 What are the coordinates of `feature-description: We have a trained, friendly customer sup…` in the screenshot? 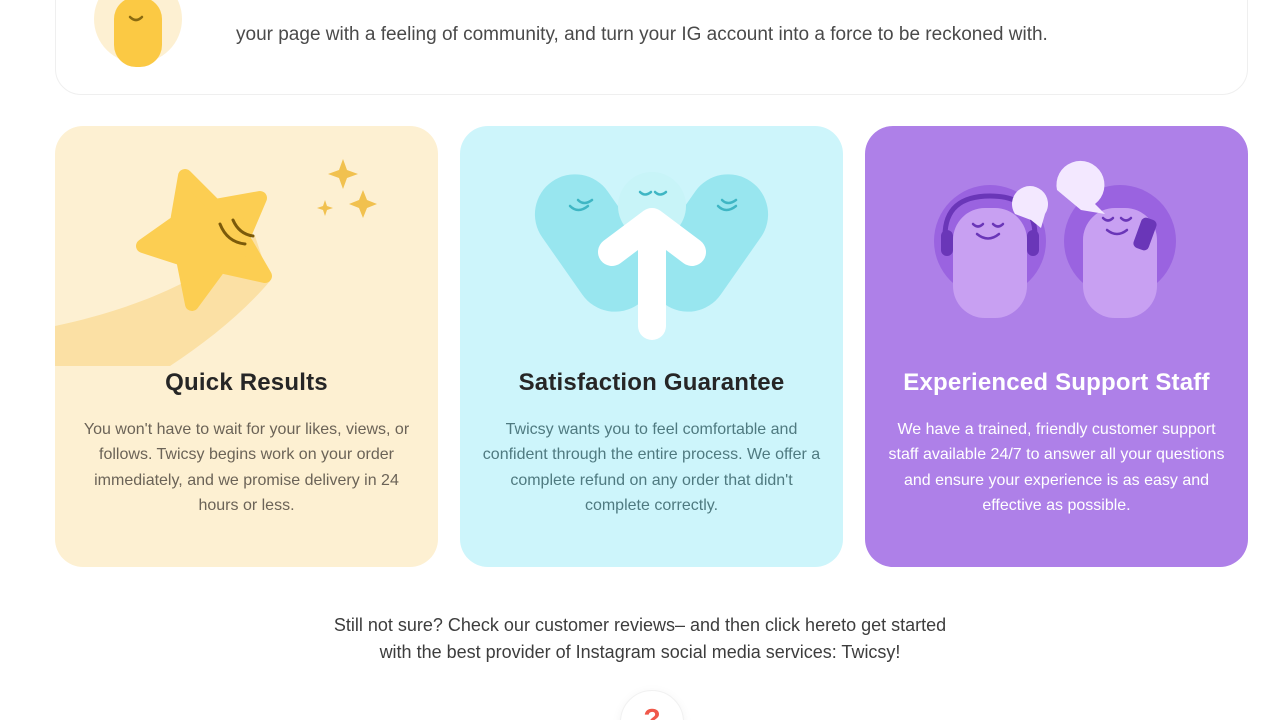 It's located at (1056, 467).